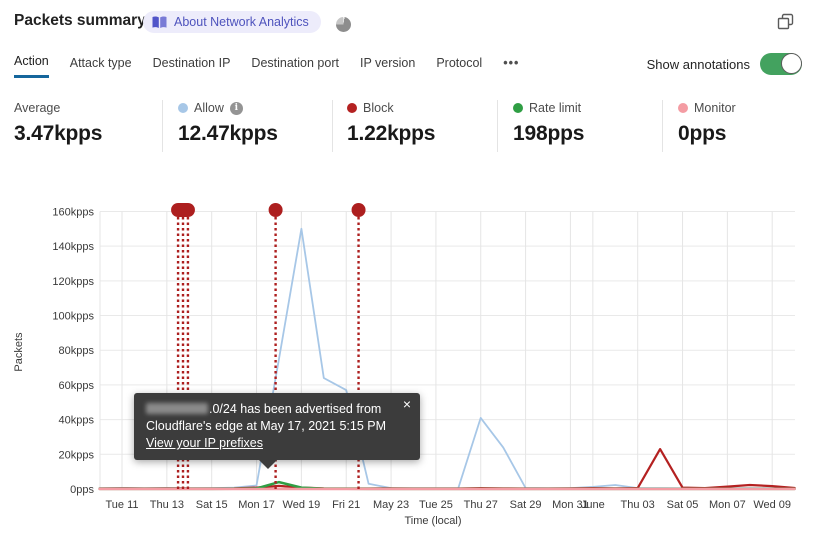  What do you see at coordinates (391, 505) in the screenshot?
I see `x-tick-label: May 23` at bounding box center [391, 505].